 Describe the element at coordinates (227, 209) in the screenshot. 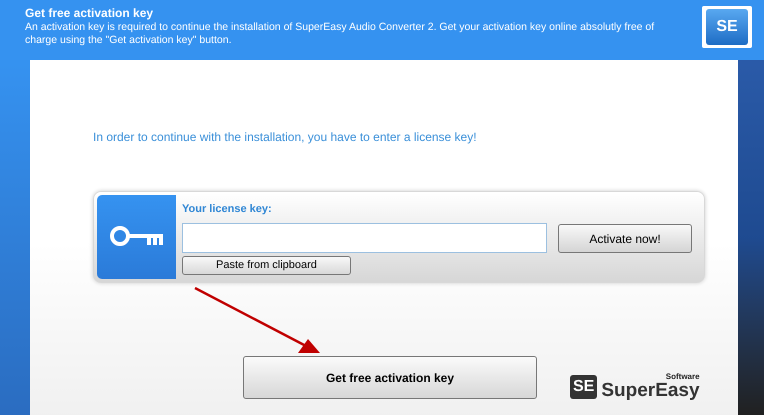

I see `license-label: Your license key:` at that location.